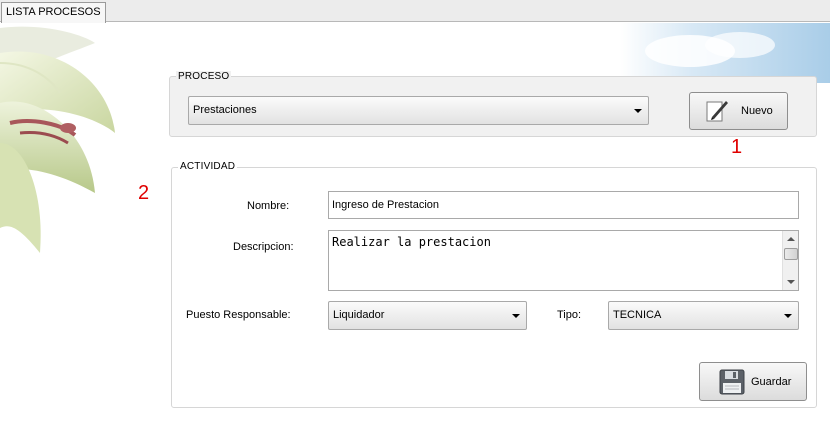 The height and width of the screenshot is (423, 830). I want to click on annotation-marker-1: 1, so click(737, 147).